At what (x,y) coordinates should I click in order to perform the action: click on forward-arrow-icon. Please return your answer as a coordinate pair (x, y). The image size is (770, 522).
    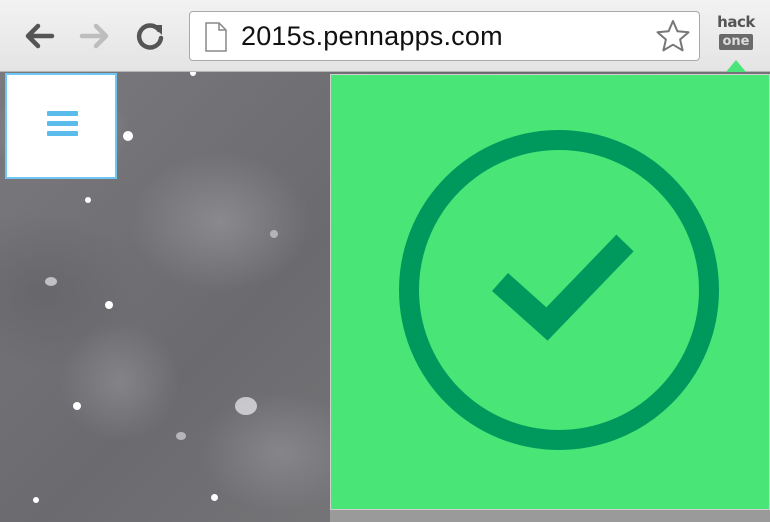
    Looking at the image, I should click on (94, 36).